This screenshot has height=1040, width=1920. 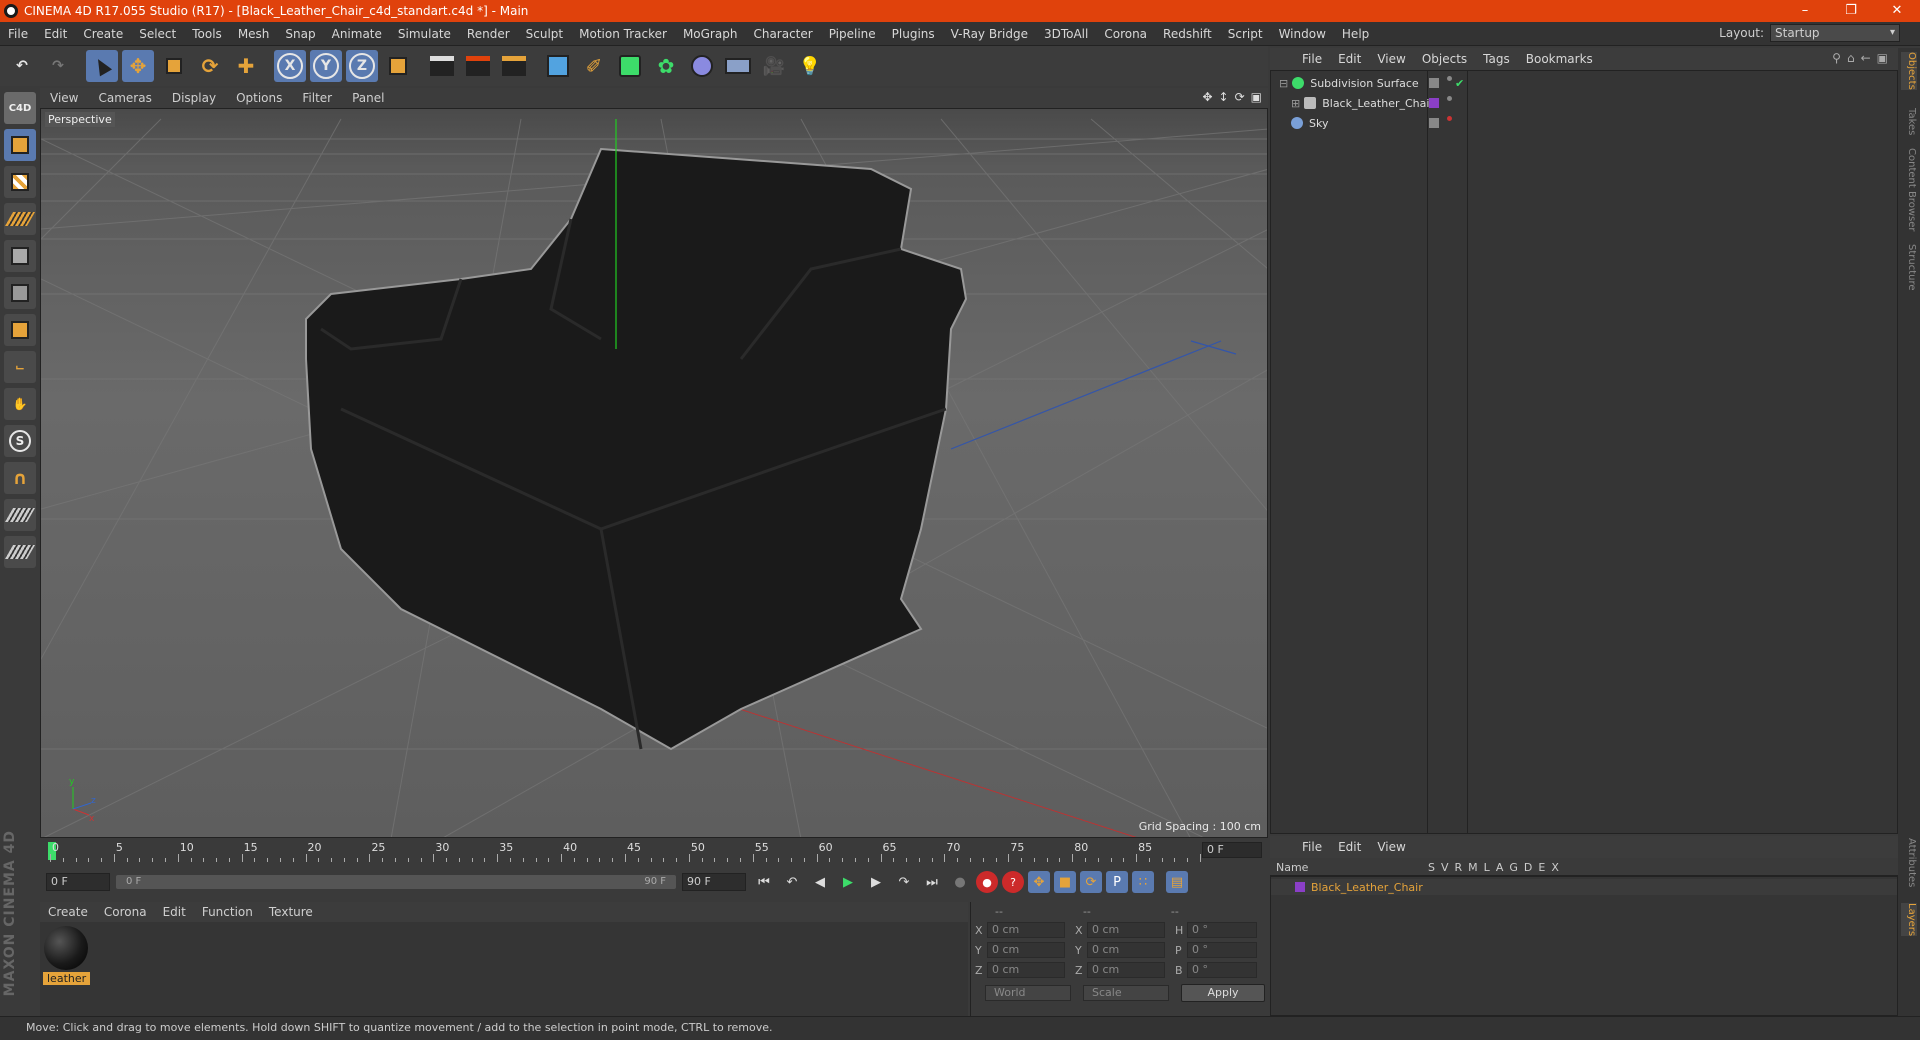 What do you see at coordinates (623, 34) in the screenshot?
I see `menu-motion-tracker: Motion Tracker` at bounding box center [623, 34].